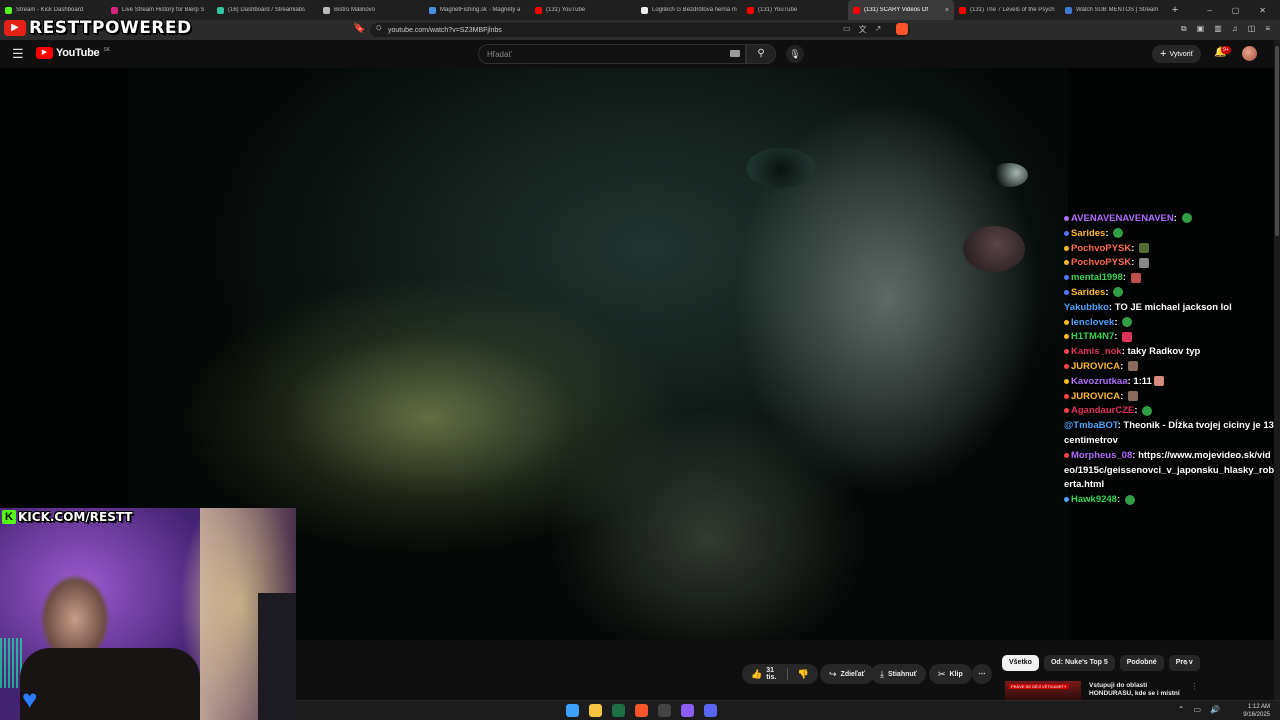 The height and width of the screenshot is (720, 1280). I want to click on voice-search-button: 🎙, so click(795, 54).